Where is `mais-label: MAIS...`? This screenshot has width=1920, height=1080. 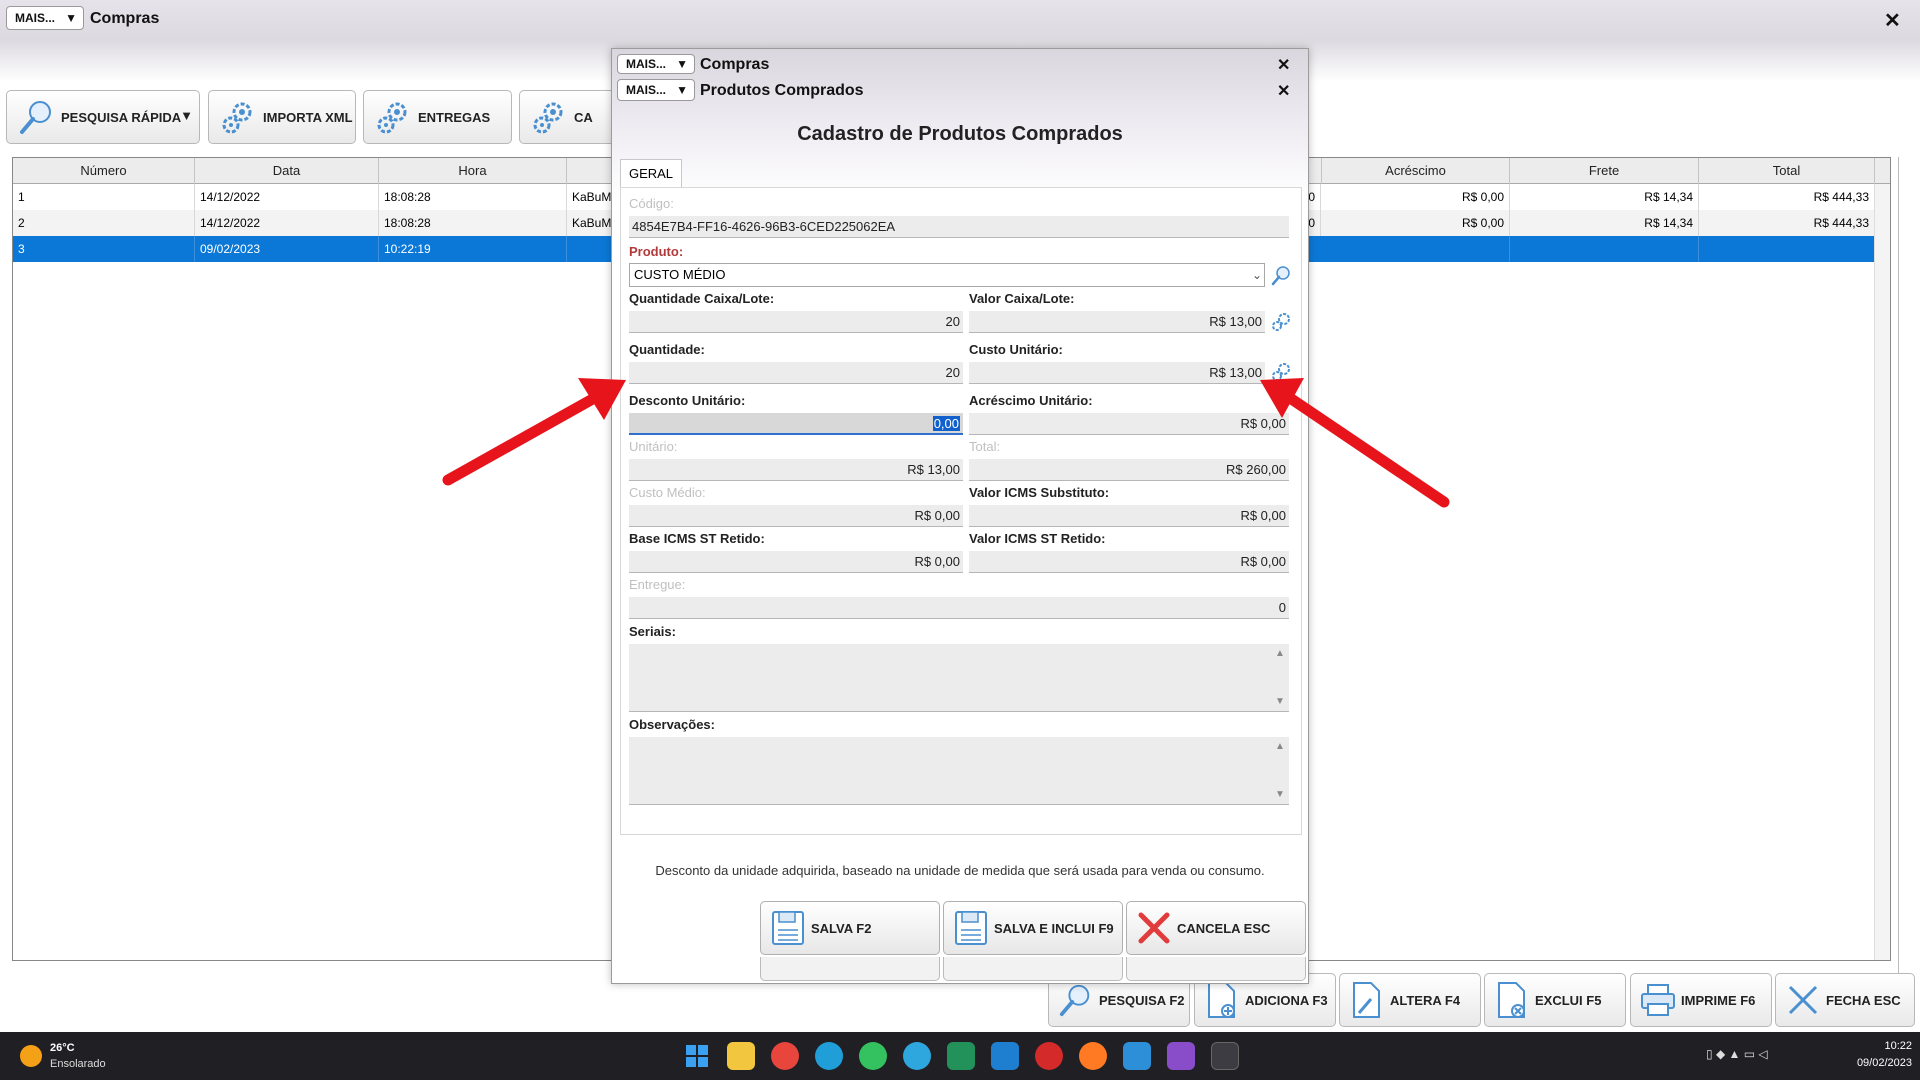
mais-label: MAIS... is located at coordinates (646, 64).